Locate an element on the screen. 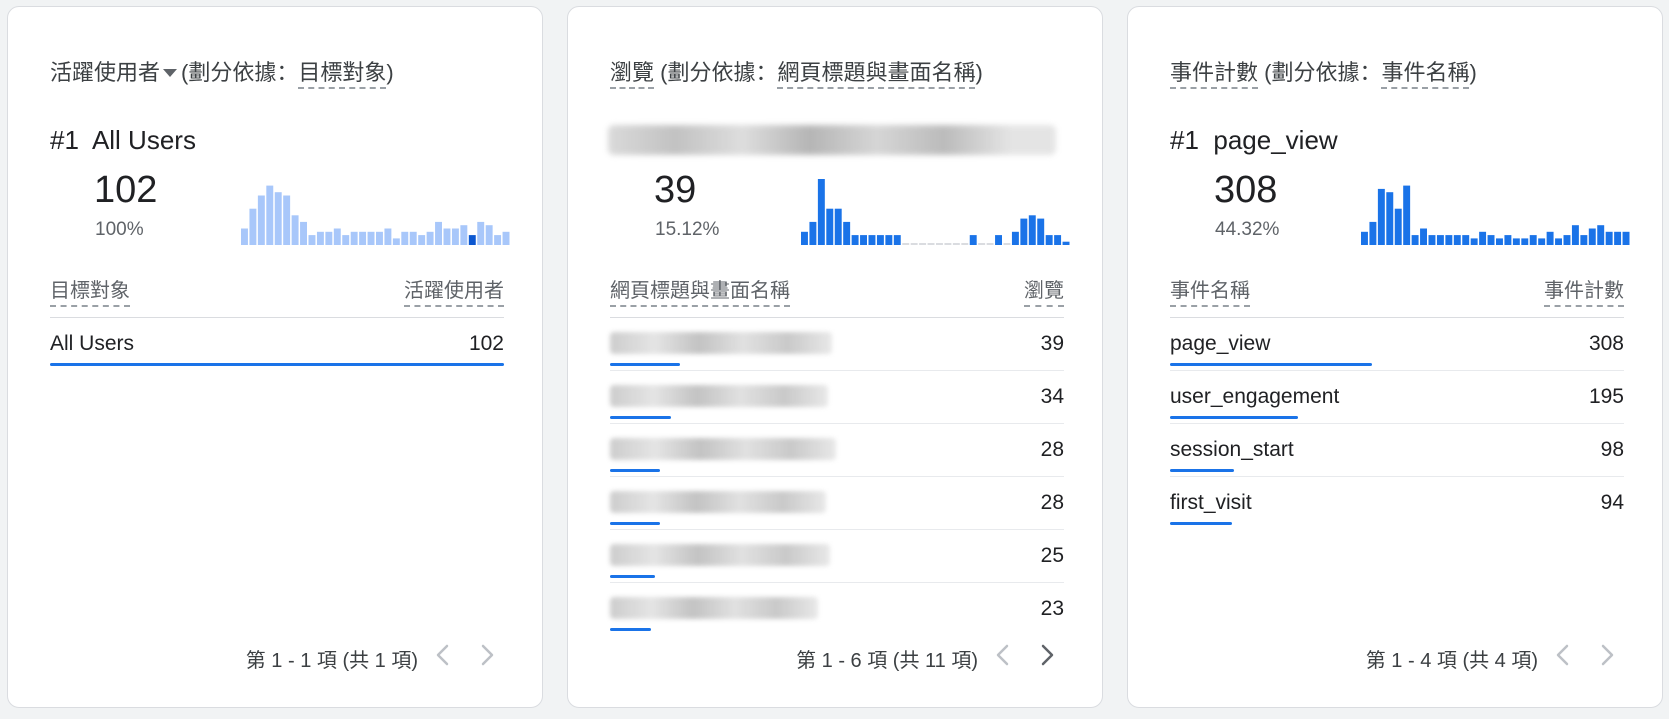 Image resolution: width=1669 pixels, height=719 pixels. pagination-text: 第 1 - 6 項 (共 11 項) is located at coordinates (887, 661).